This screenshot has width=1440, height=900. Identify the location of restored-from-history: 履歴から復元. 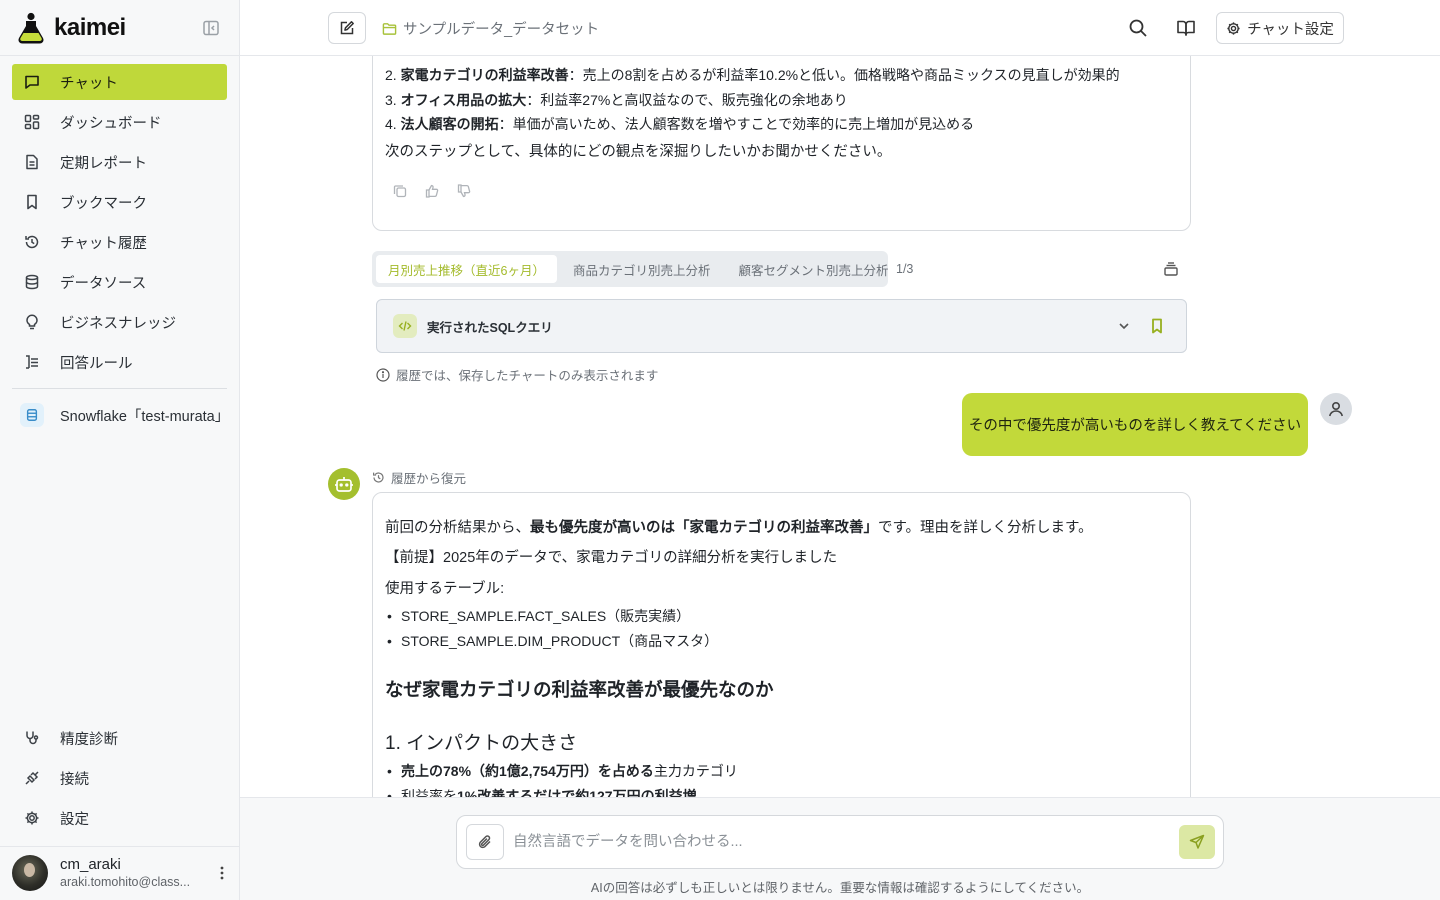
(419, 477).